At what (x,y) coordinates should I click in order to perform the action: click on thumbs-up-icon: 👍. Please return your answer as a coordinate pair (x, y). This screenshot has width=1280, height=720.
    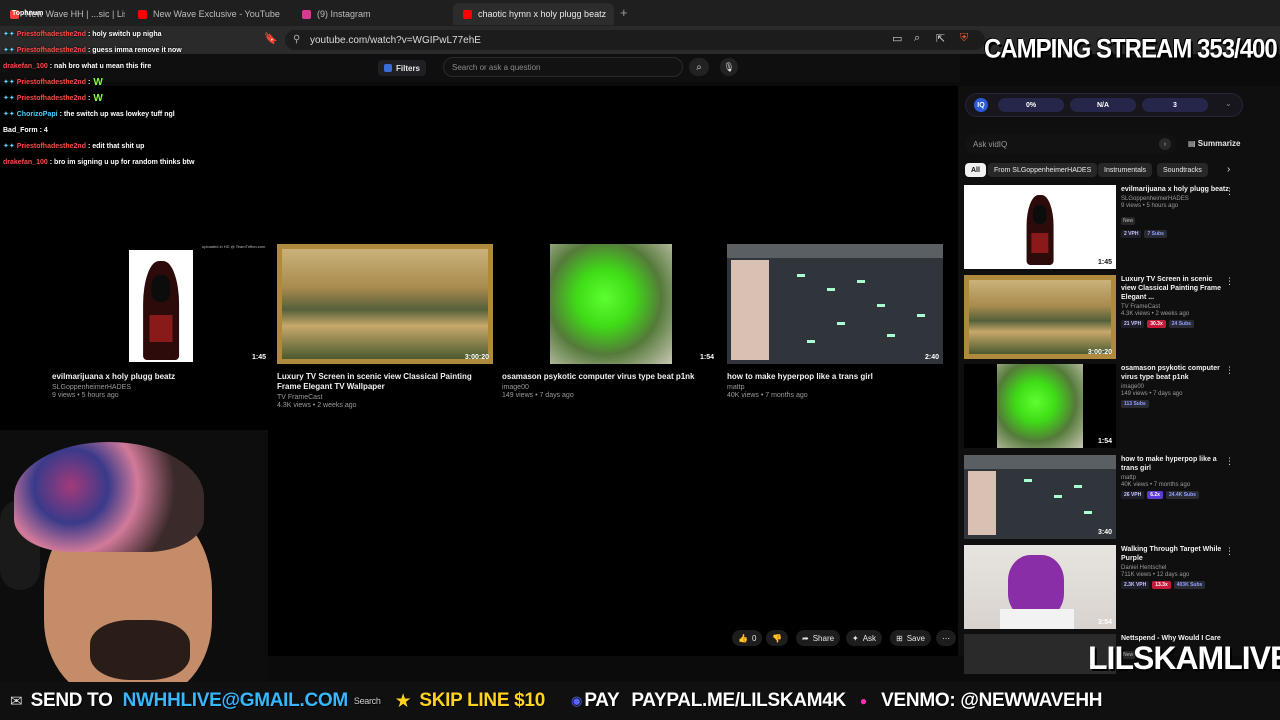
    Looking at the image, I should click on (743, 638).